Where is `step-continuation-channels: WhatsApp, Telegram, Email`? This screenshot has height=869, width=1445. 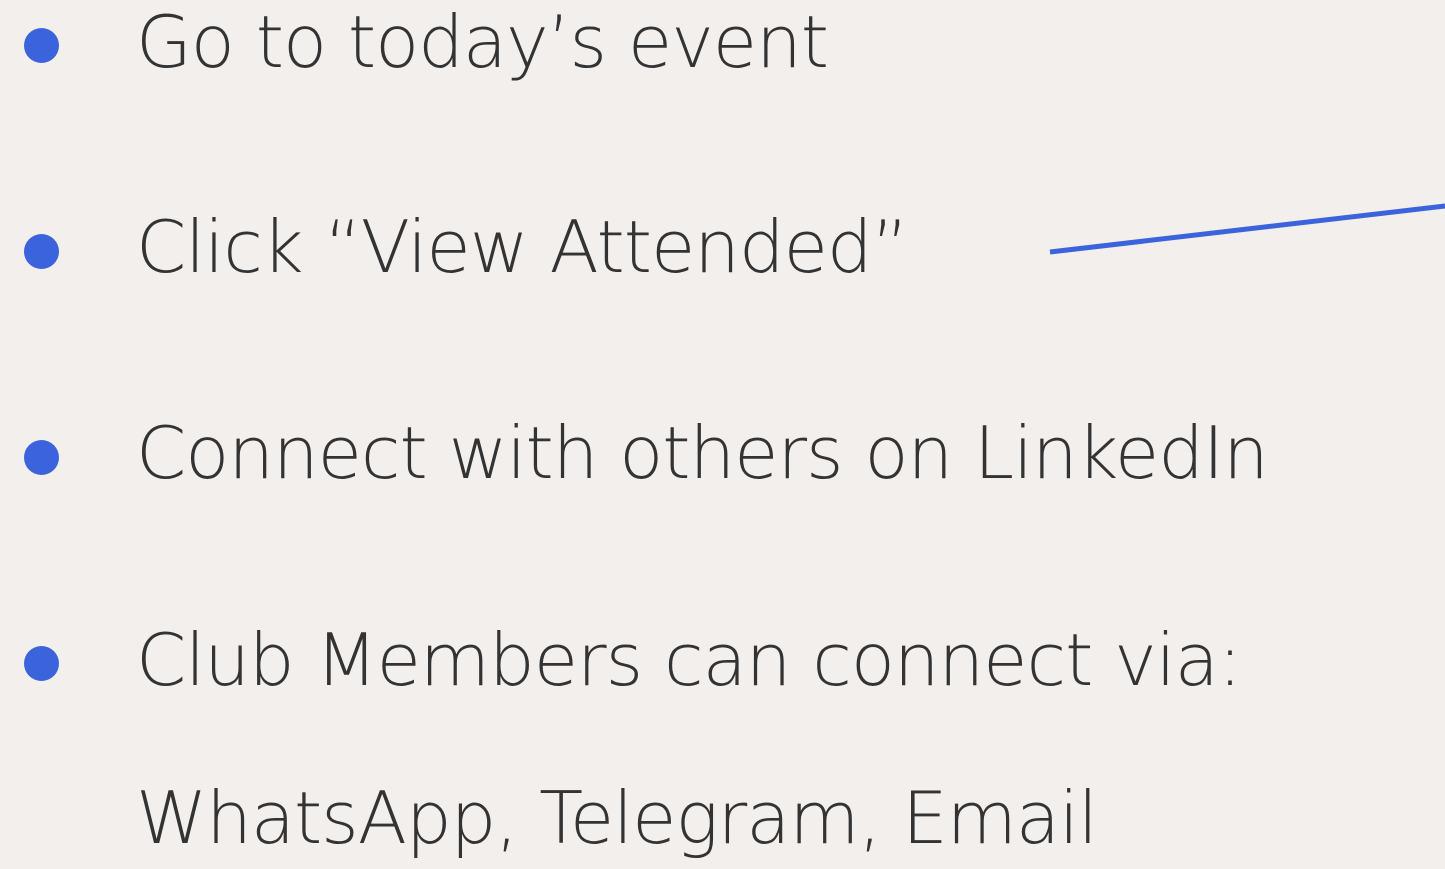 step-continuation-channels: WhatsApp, Telegram, Email is located at coordinates (617, 818).